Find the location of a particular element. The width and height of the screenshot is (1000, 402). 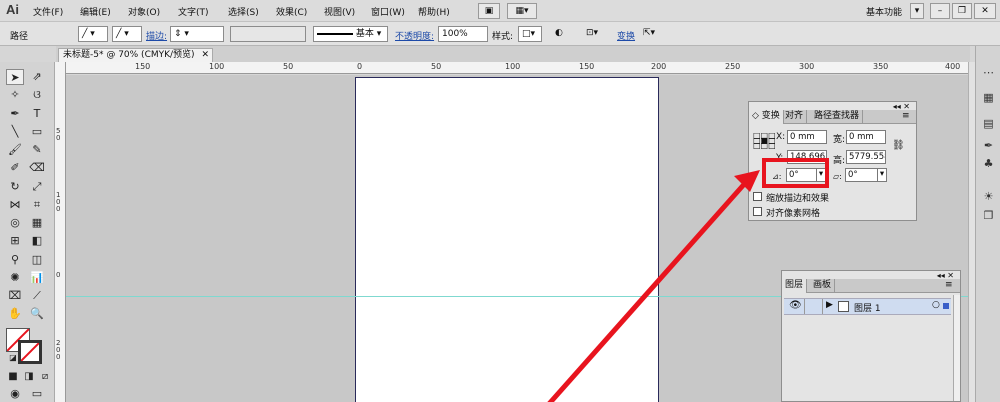

panel-dock-strip: ⋯ ▦ ▤ ✒ ♣ ☀ ❐ is located at coordinates (987, 224).